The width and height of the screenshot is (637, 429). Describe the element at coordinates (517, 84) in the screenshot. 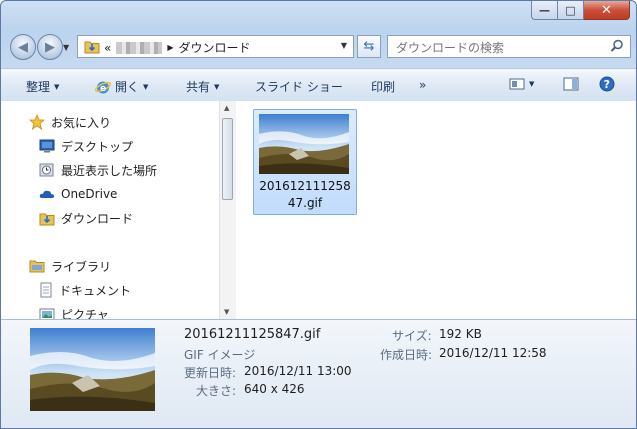

I see `view-icon` at that location.